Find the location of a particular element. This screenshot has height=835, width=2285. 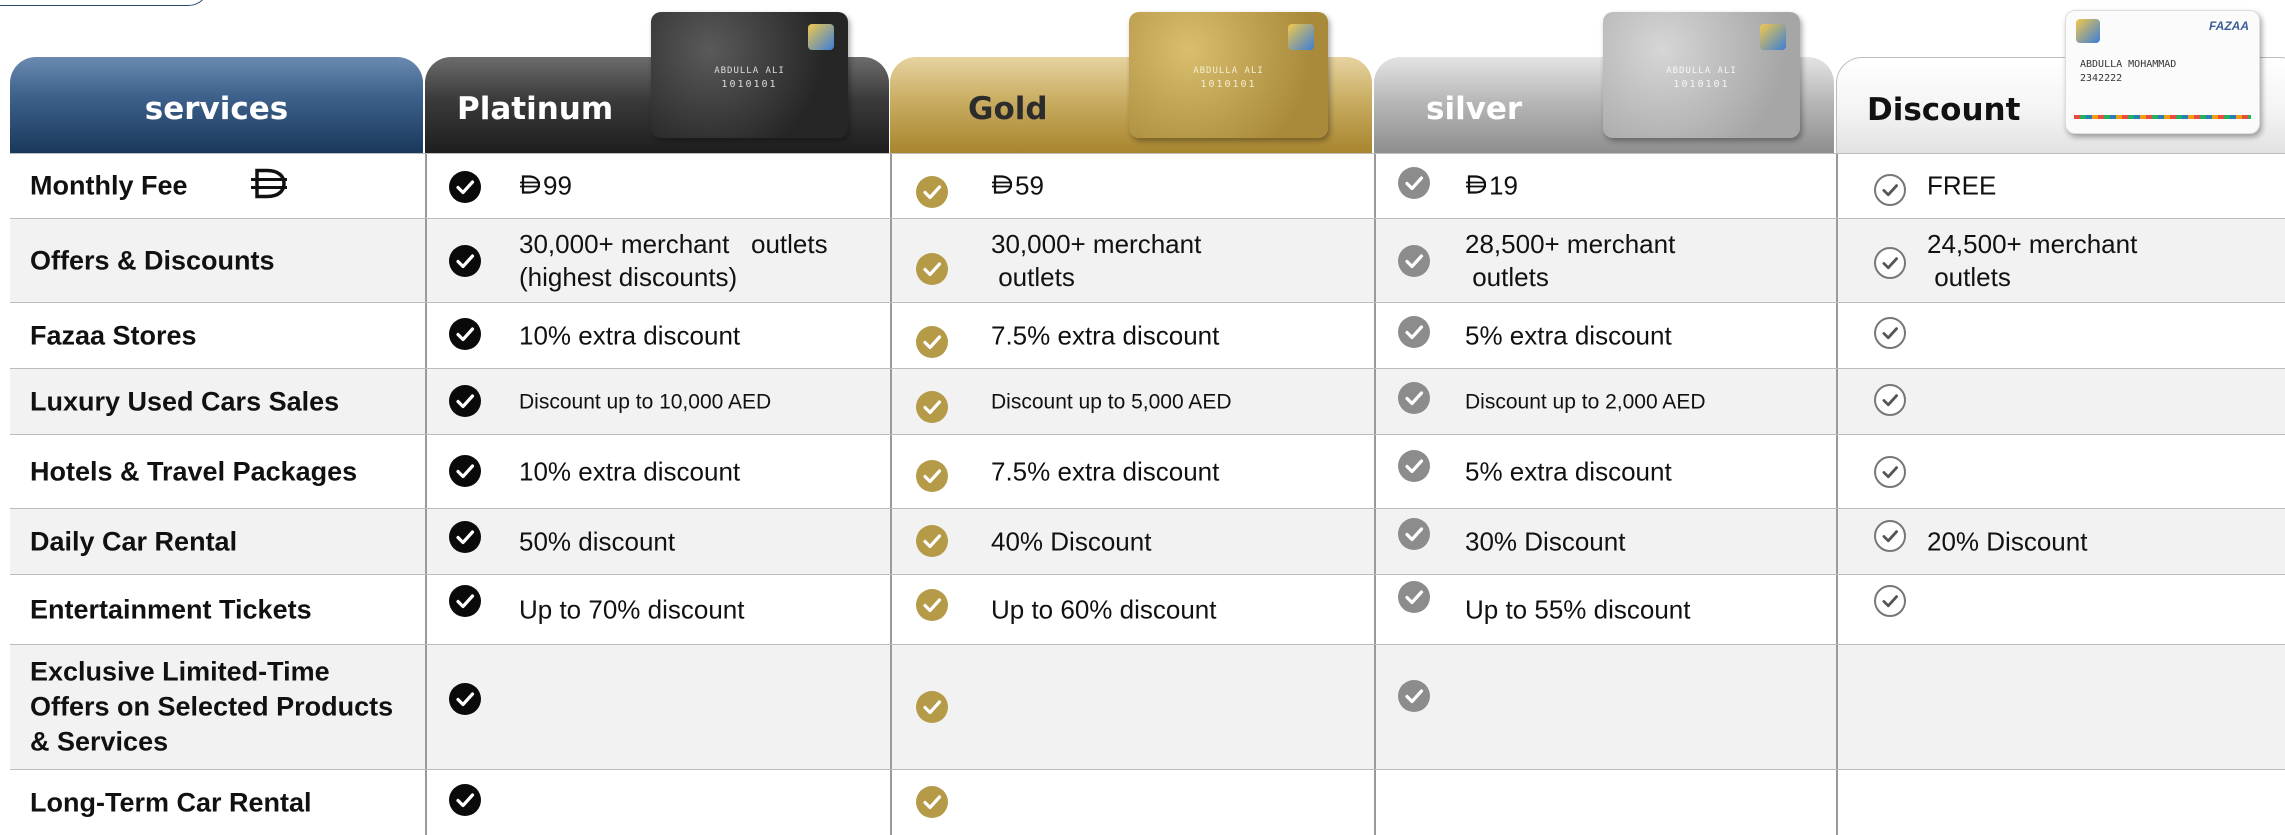

service-label: Luxury Used Cars Sales is located at coordinates (185, 401).